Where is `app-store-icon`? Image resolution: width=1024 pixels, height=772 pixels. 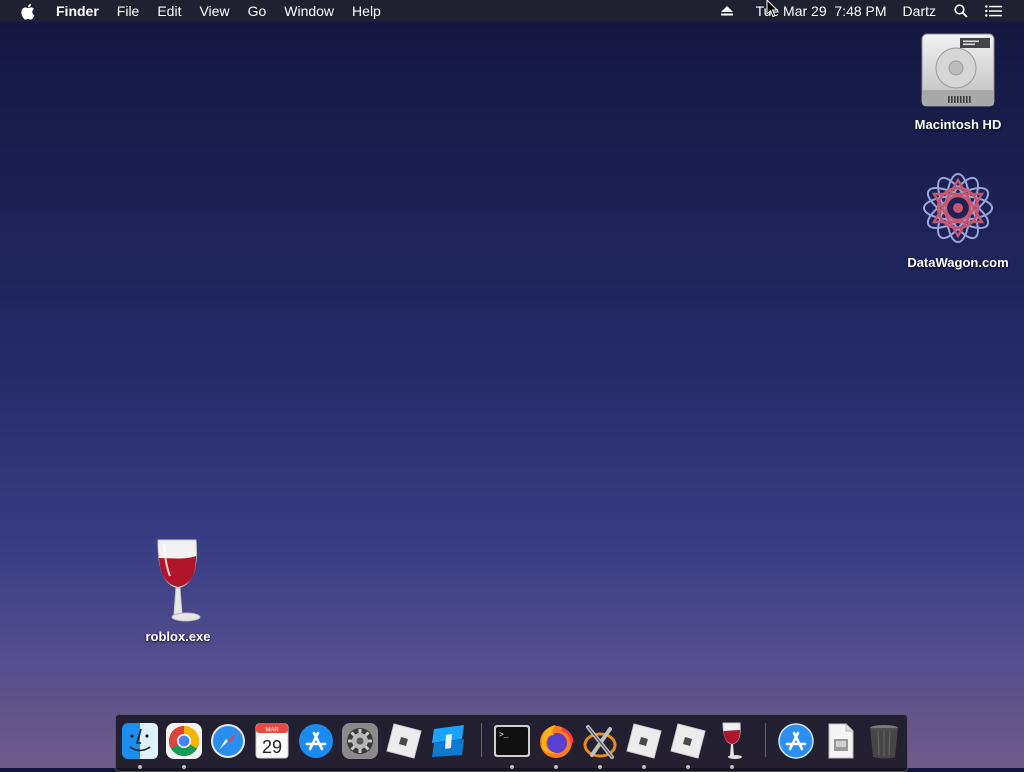 app-store-icon is located at coordinates (316, 741).